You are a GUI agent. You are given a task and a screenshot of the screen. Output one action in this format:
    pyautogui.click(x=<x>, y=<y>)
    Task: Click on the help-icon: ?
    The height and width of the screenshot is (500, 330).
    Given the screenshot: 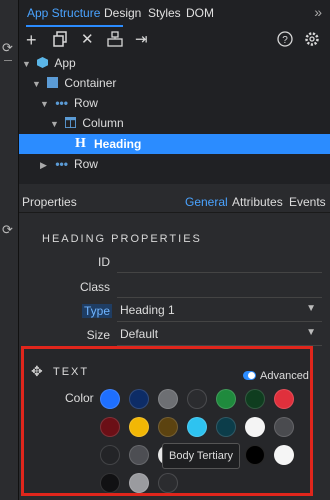 What is the action you would take?
    pyautogui.click(x=285, y=41)
    